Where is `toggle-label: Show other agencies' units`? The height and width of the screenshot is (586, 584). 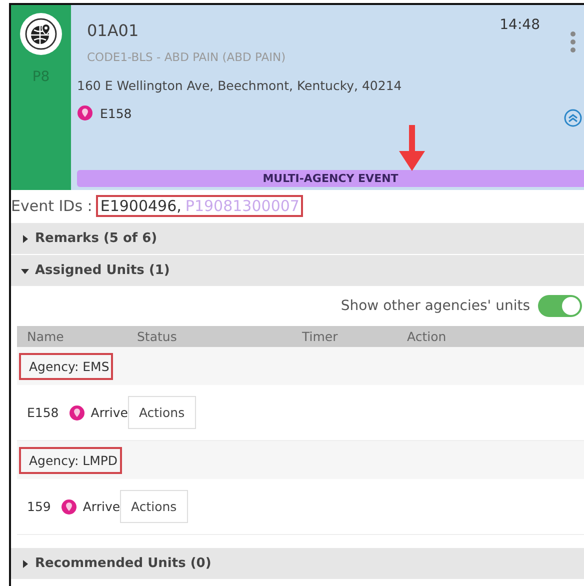 toggle-label: Show other agencies' units is located at coordinates (435, 306).